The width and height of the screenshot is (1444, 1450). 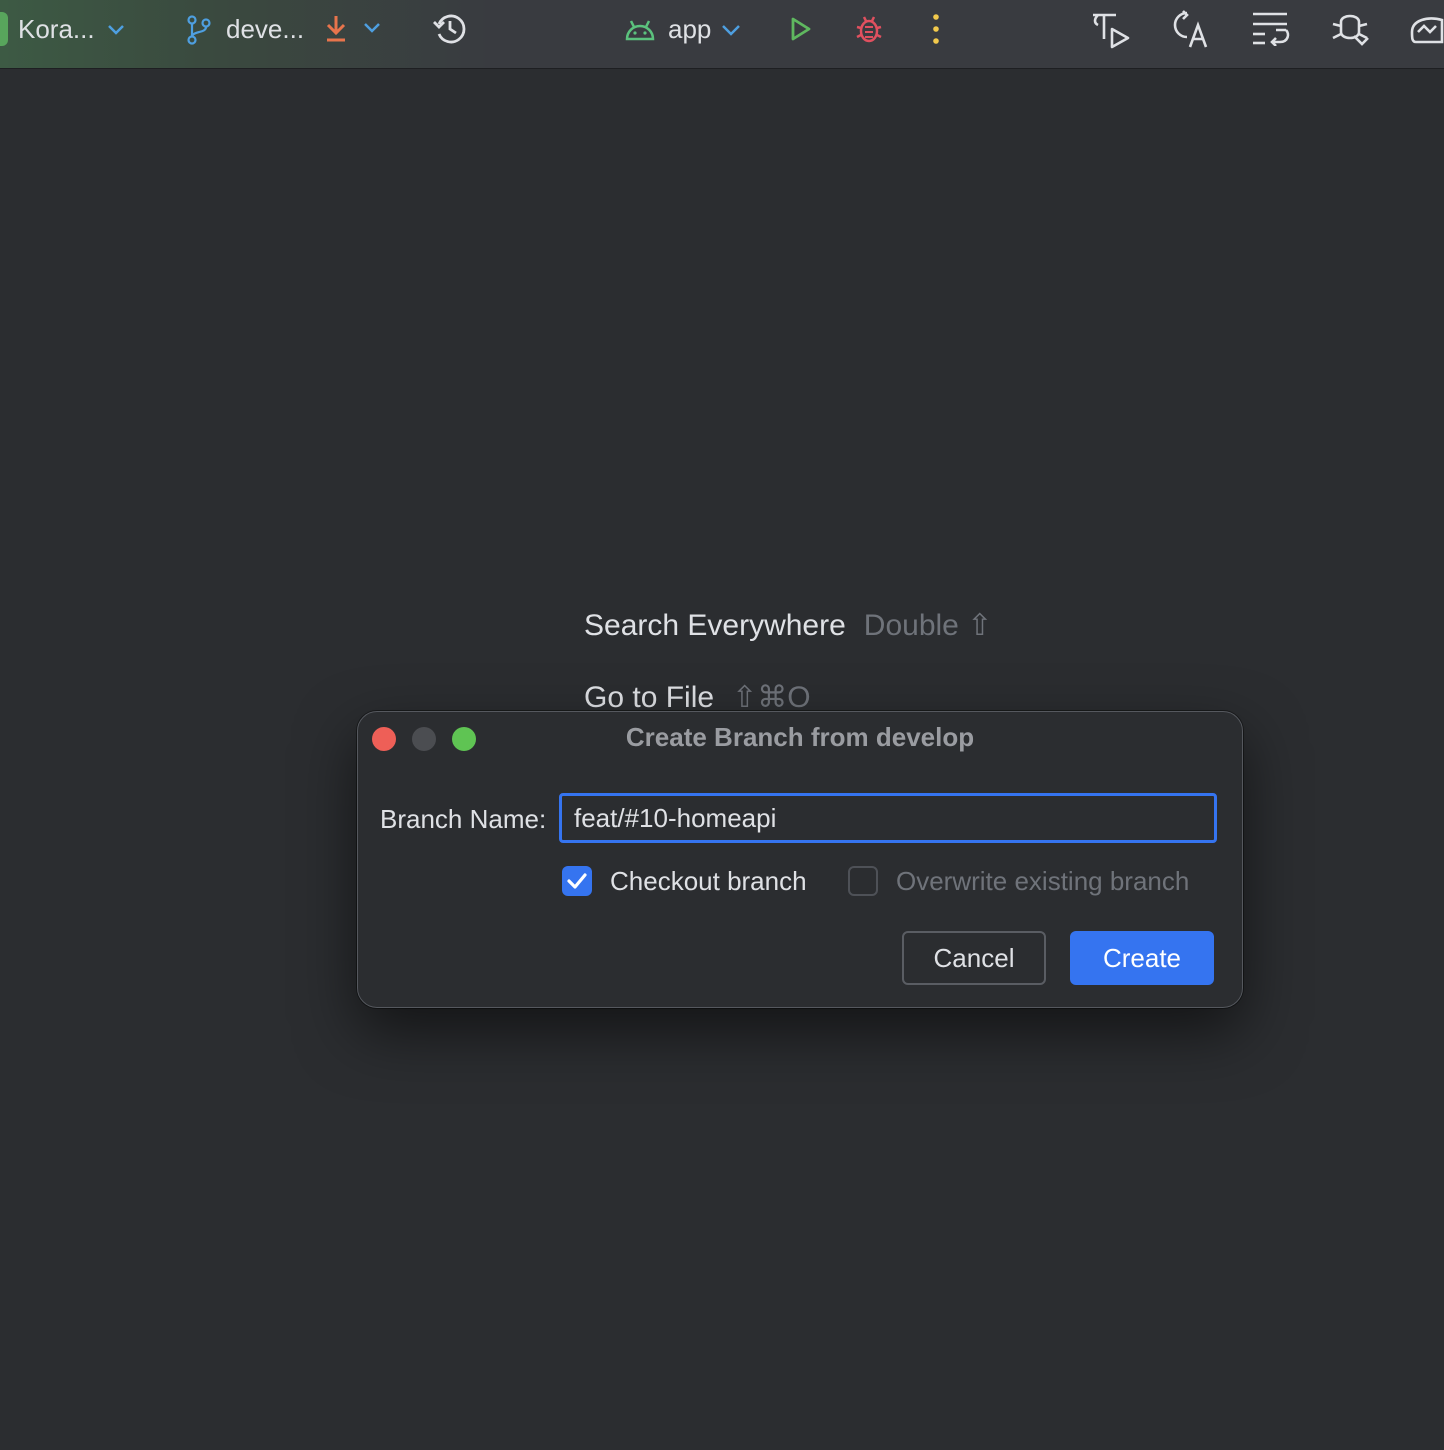 What do you see at coordinates (928, 625) in the screenshot?
I see `search-everywhere-shortcut: Double ⇧` at bounding box center [928, 625].